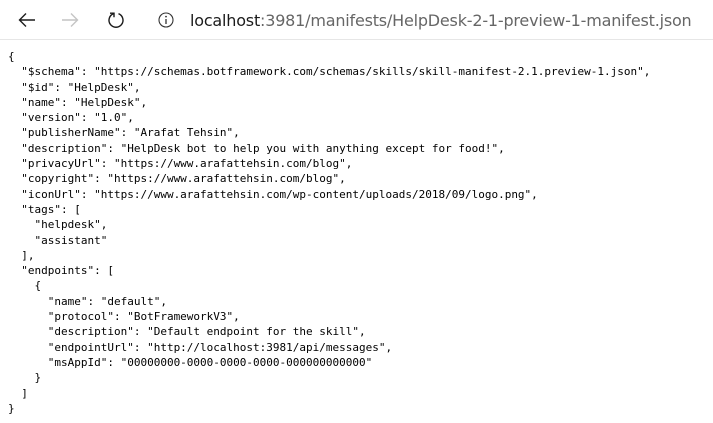 This screenshot has width=713, height=423. What do you see at coordinates (44, 209) in the screenshot?
I see `json-line: "tags": [` at bounding box center [44, 209].